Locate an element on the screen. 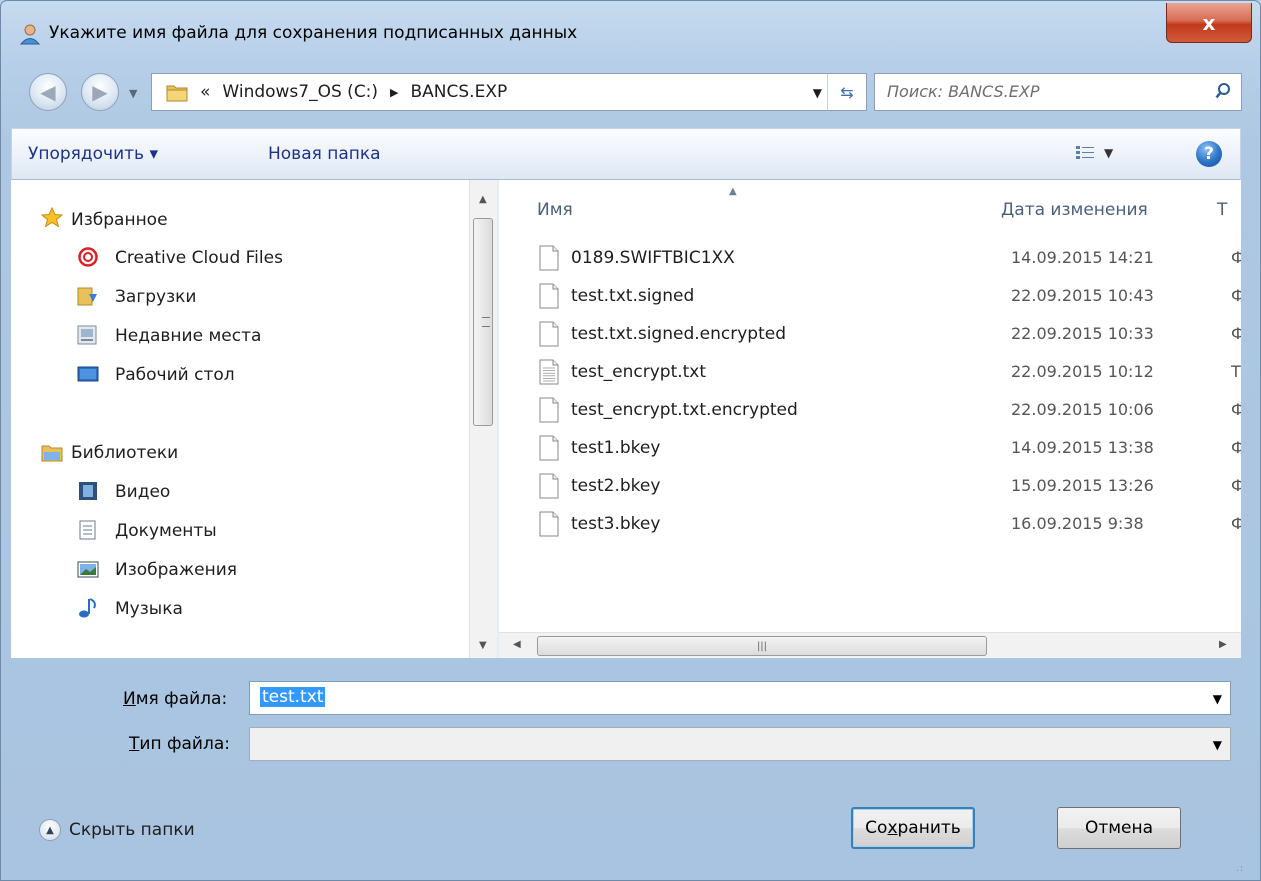 Image resolution: width=1261 pixels, height=881 pixels. forward-button: ▶ is located at coordinates (100, 92).